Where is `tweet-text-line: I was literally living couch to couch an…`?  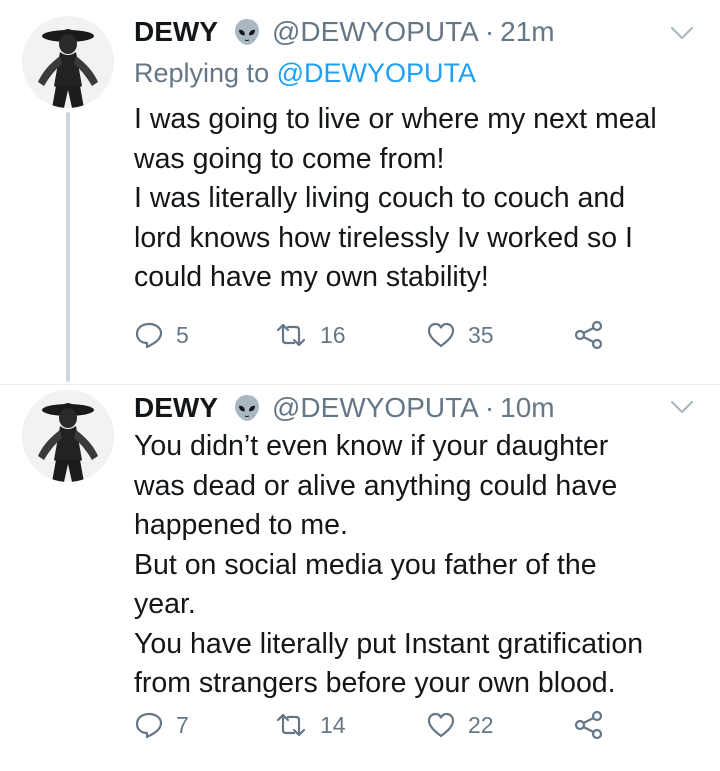 tweet-text-line: I was literally living couch to couch an… is located at coordinates (380, 198).